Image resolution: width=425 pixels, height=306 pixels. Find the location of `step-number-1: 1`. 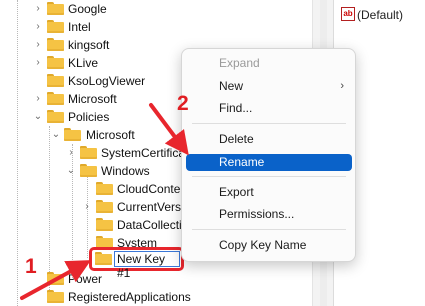

step-number-1: 1 is located at coordinates (31, 266).